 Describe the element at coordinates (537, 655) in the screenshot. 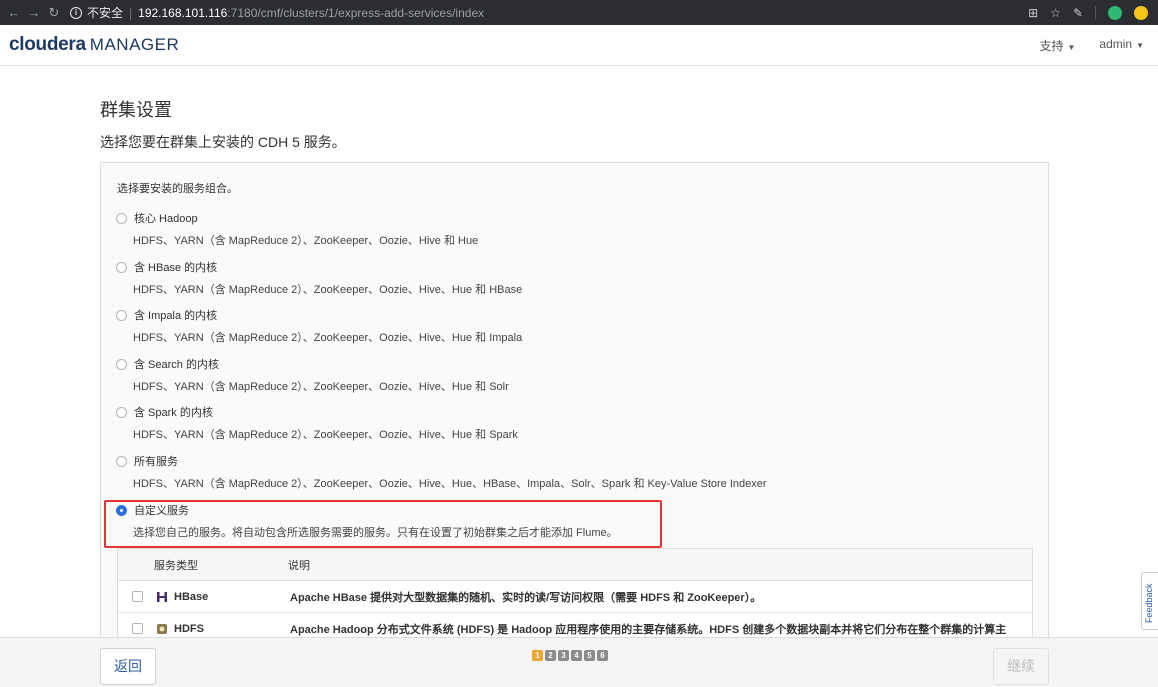

I see `step-1: 1` at that location.